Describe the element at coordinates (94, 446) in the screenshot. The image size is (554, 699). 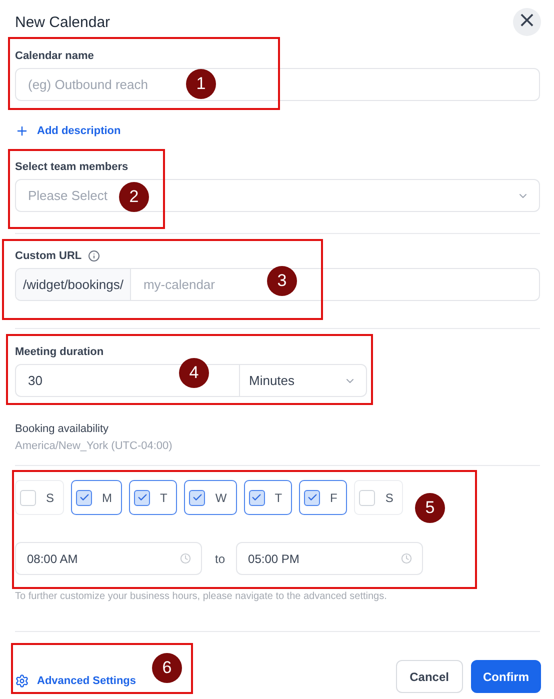
I see `timezone-text: America/New_York (UTC-04:00)` at that location.